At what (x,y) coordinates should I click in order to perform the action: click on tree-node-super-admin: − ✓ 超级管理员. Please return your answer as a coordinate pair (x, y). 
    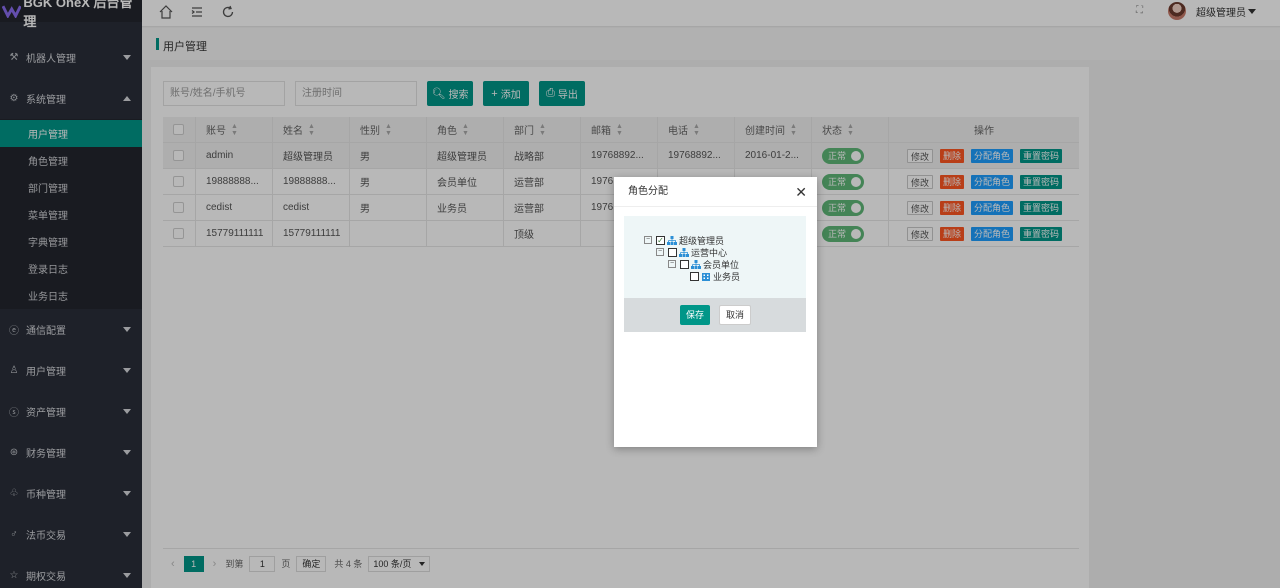
    Looking at the image, I should click on (684, 240).